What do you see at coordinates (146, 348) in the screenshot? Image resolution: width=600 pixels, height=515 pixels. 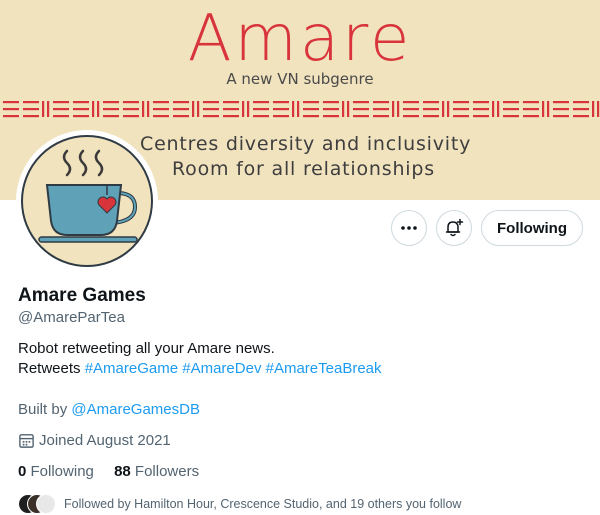 I see `bio-line-1: Robot retweeting all your Amare news.` at bounding box center [146, 348].